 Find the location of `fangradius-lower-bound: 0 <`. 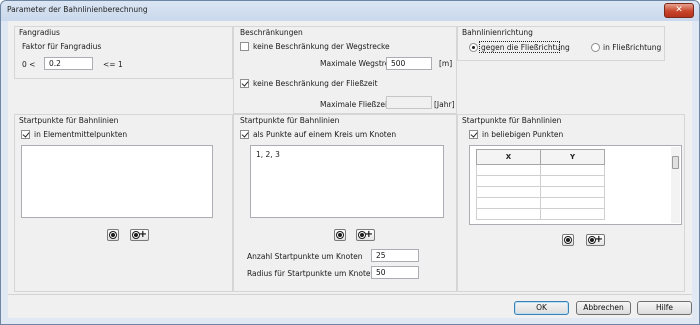

fangradius-lower-bound: 0 < is located at coordinates (29, 64).